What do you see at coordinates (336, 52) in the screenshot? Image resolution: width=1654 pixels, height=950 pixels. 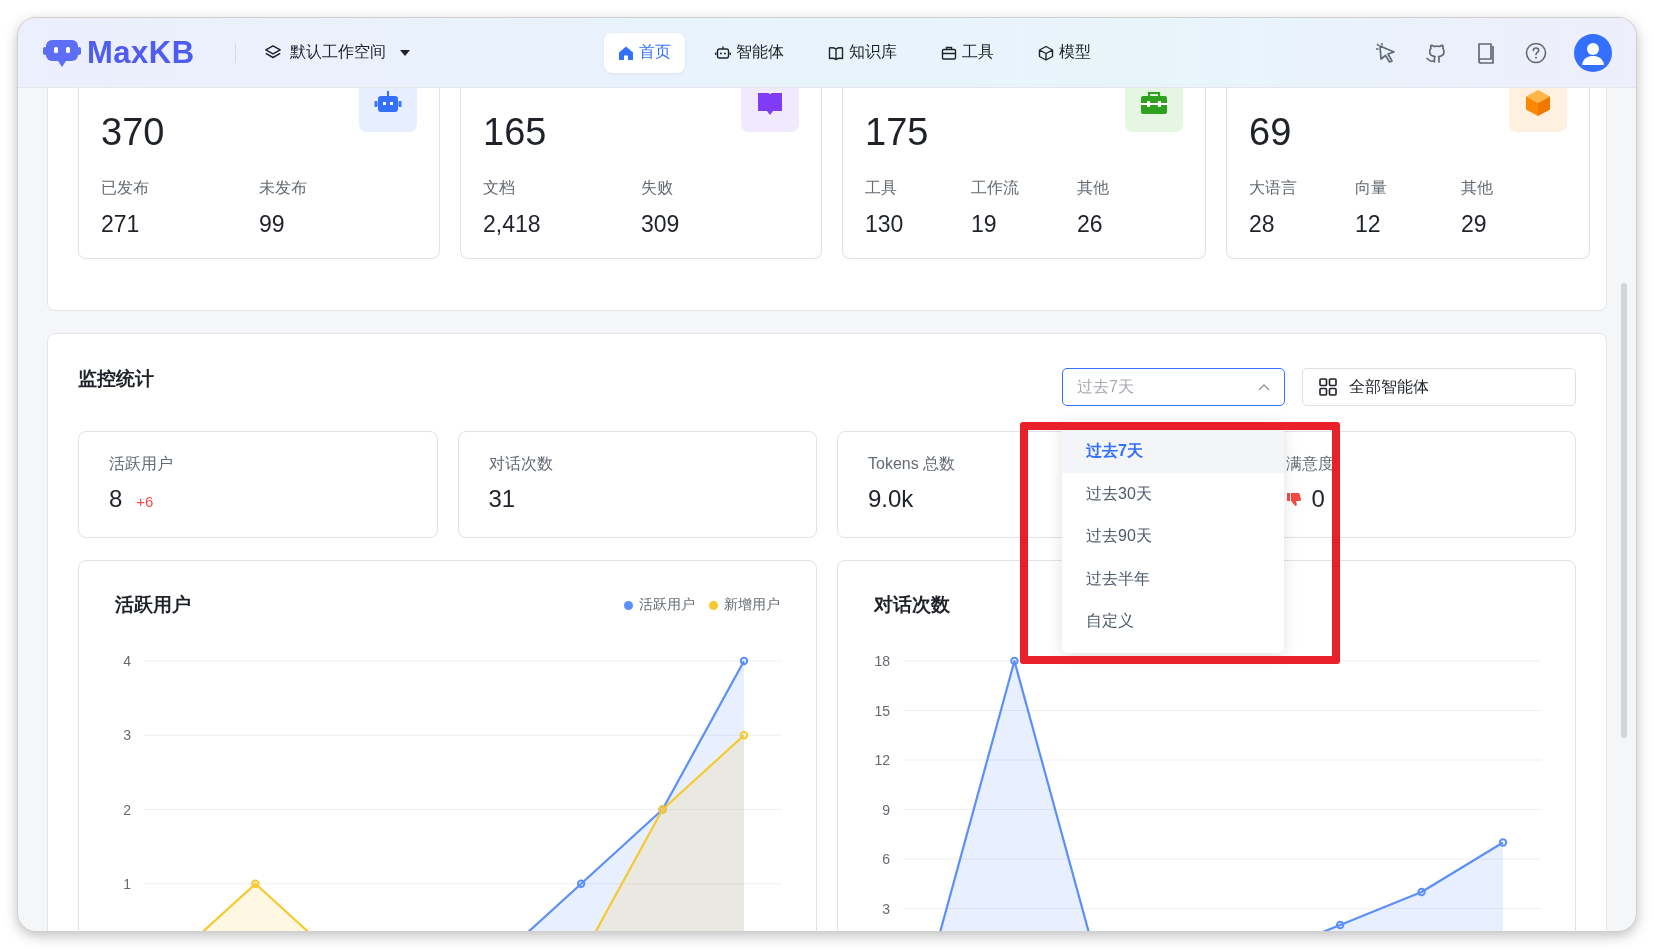 I see `workspace-selector: 默认工作空间` at bounding box center [336, 52].